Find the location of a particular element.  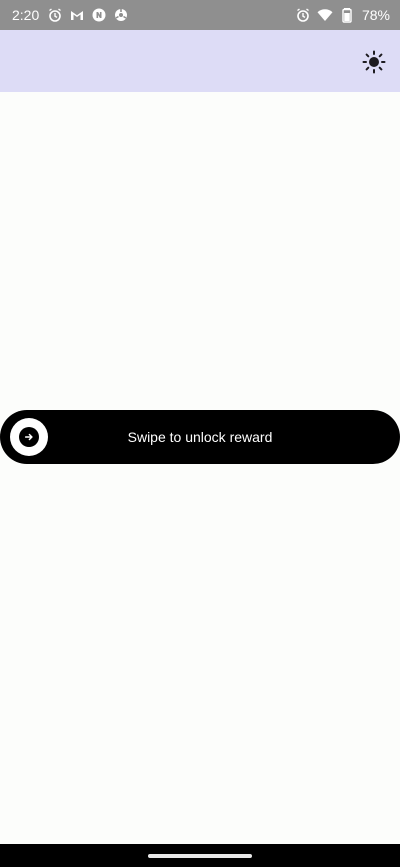

arrow-right-icon is located at coordinates (29, 437).